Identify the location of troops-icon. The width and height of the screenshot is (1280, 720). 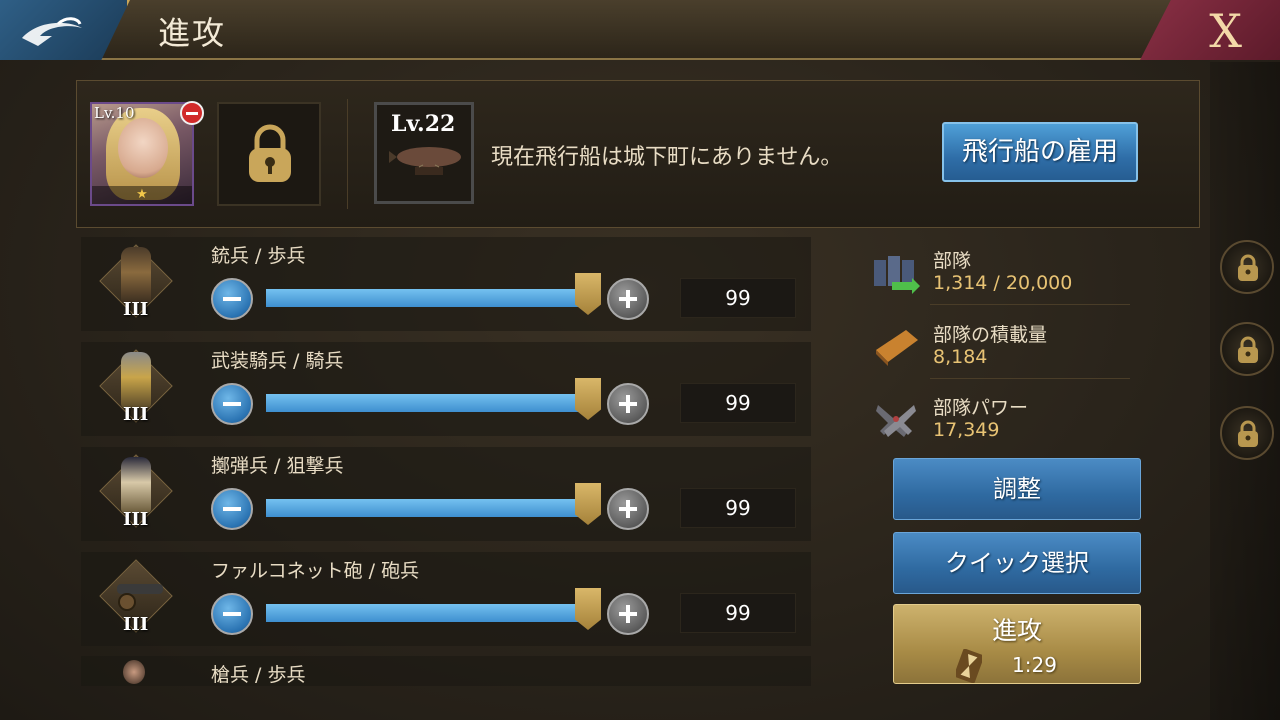
(897, 275).